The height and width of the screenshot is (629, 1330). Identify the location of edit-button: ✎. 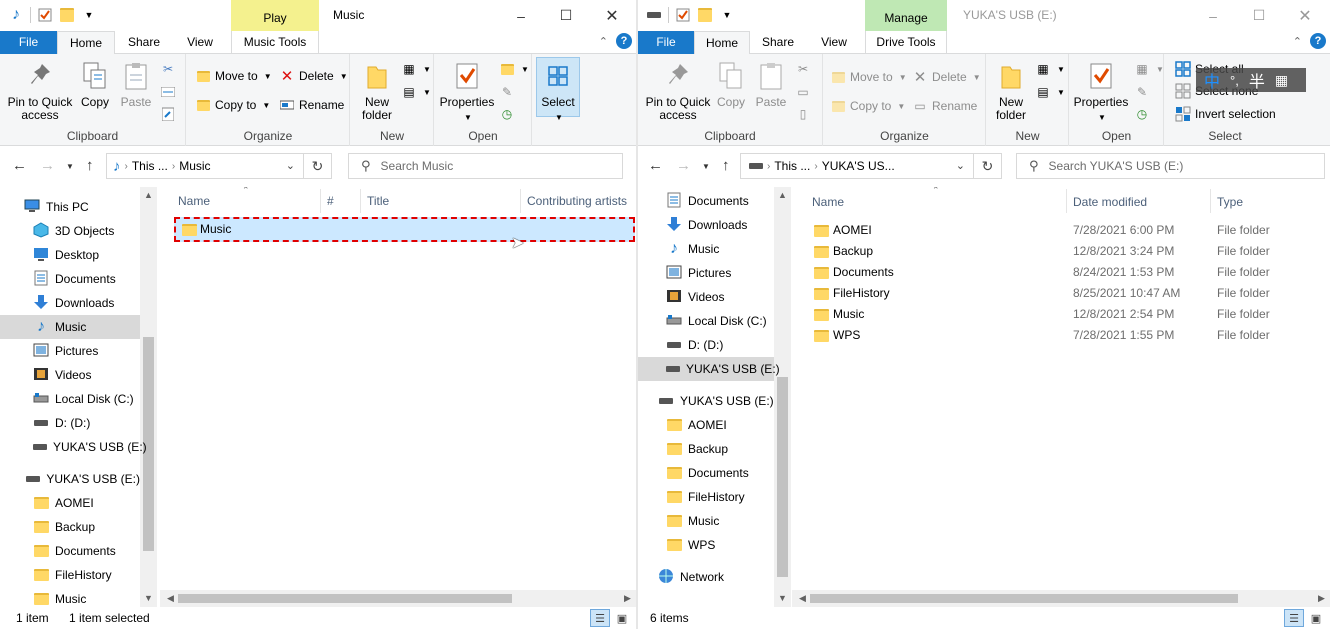
(1142, 92).